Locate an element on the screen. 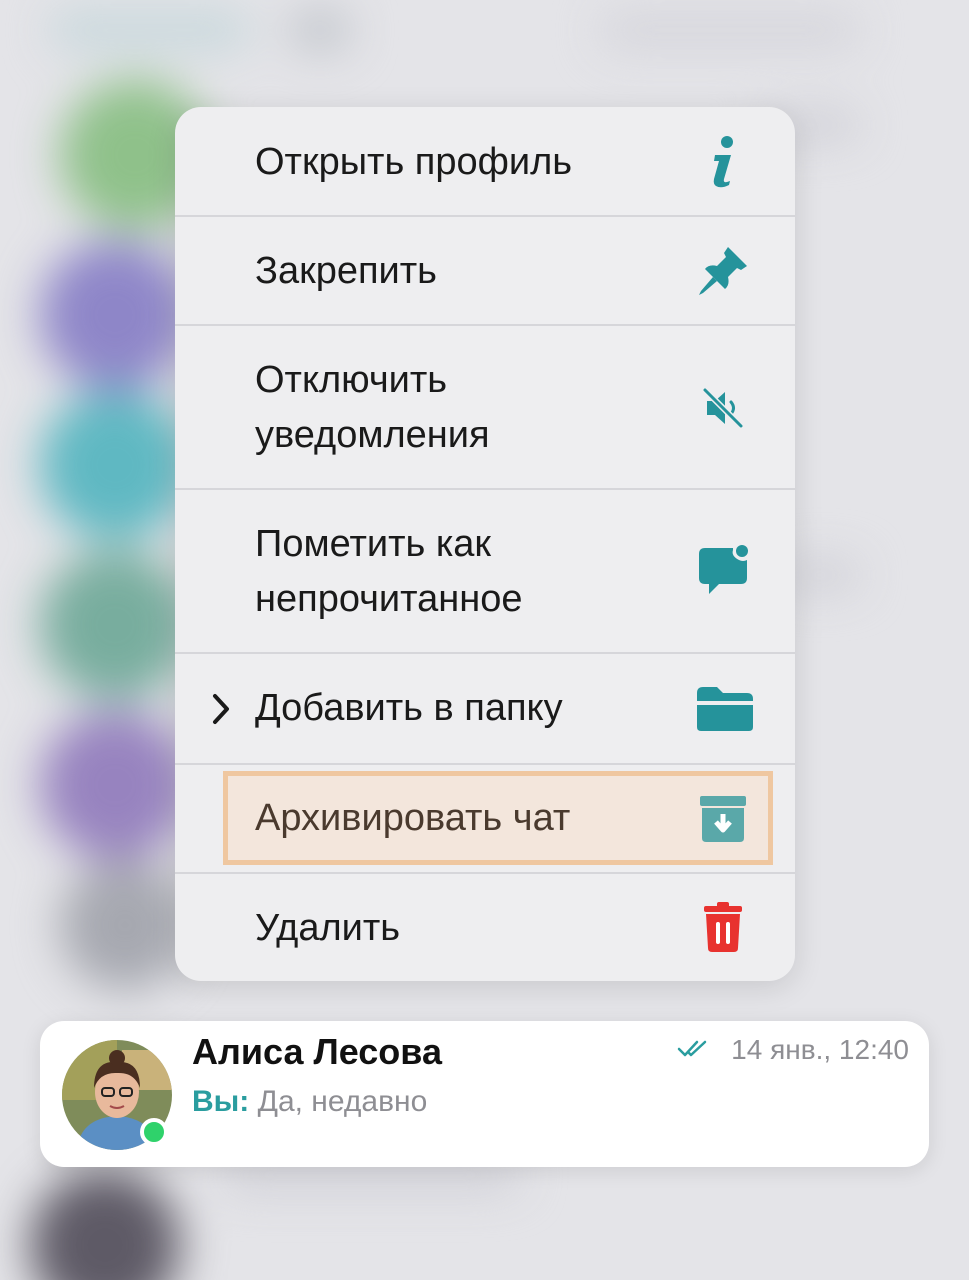 The height and width of the screenshot is (1280, 969). menu-item-add-to-folder: Добавить в папку is located at coordinates (485, 708).